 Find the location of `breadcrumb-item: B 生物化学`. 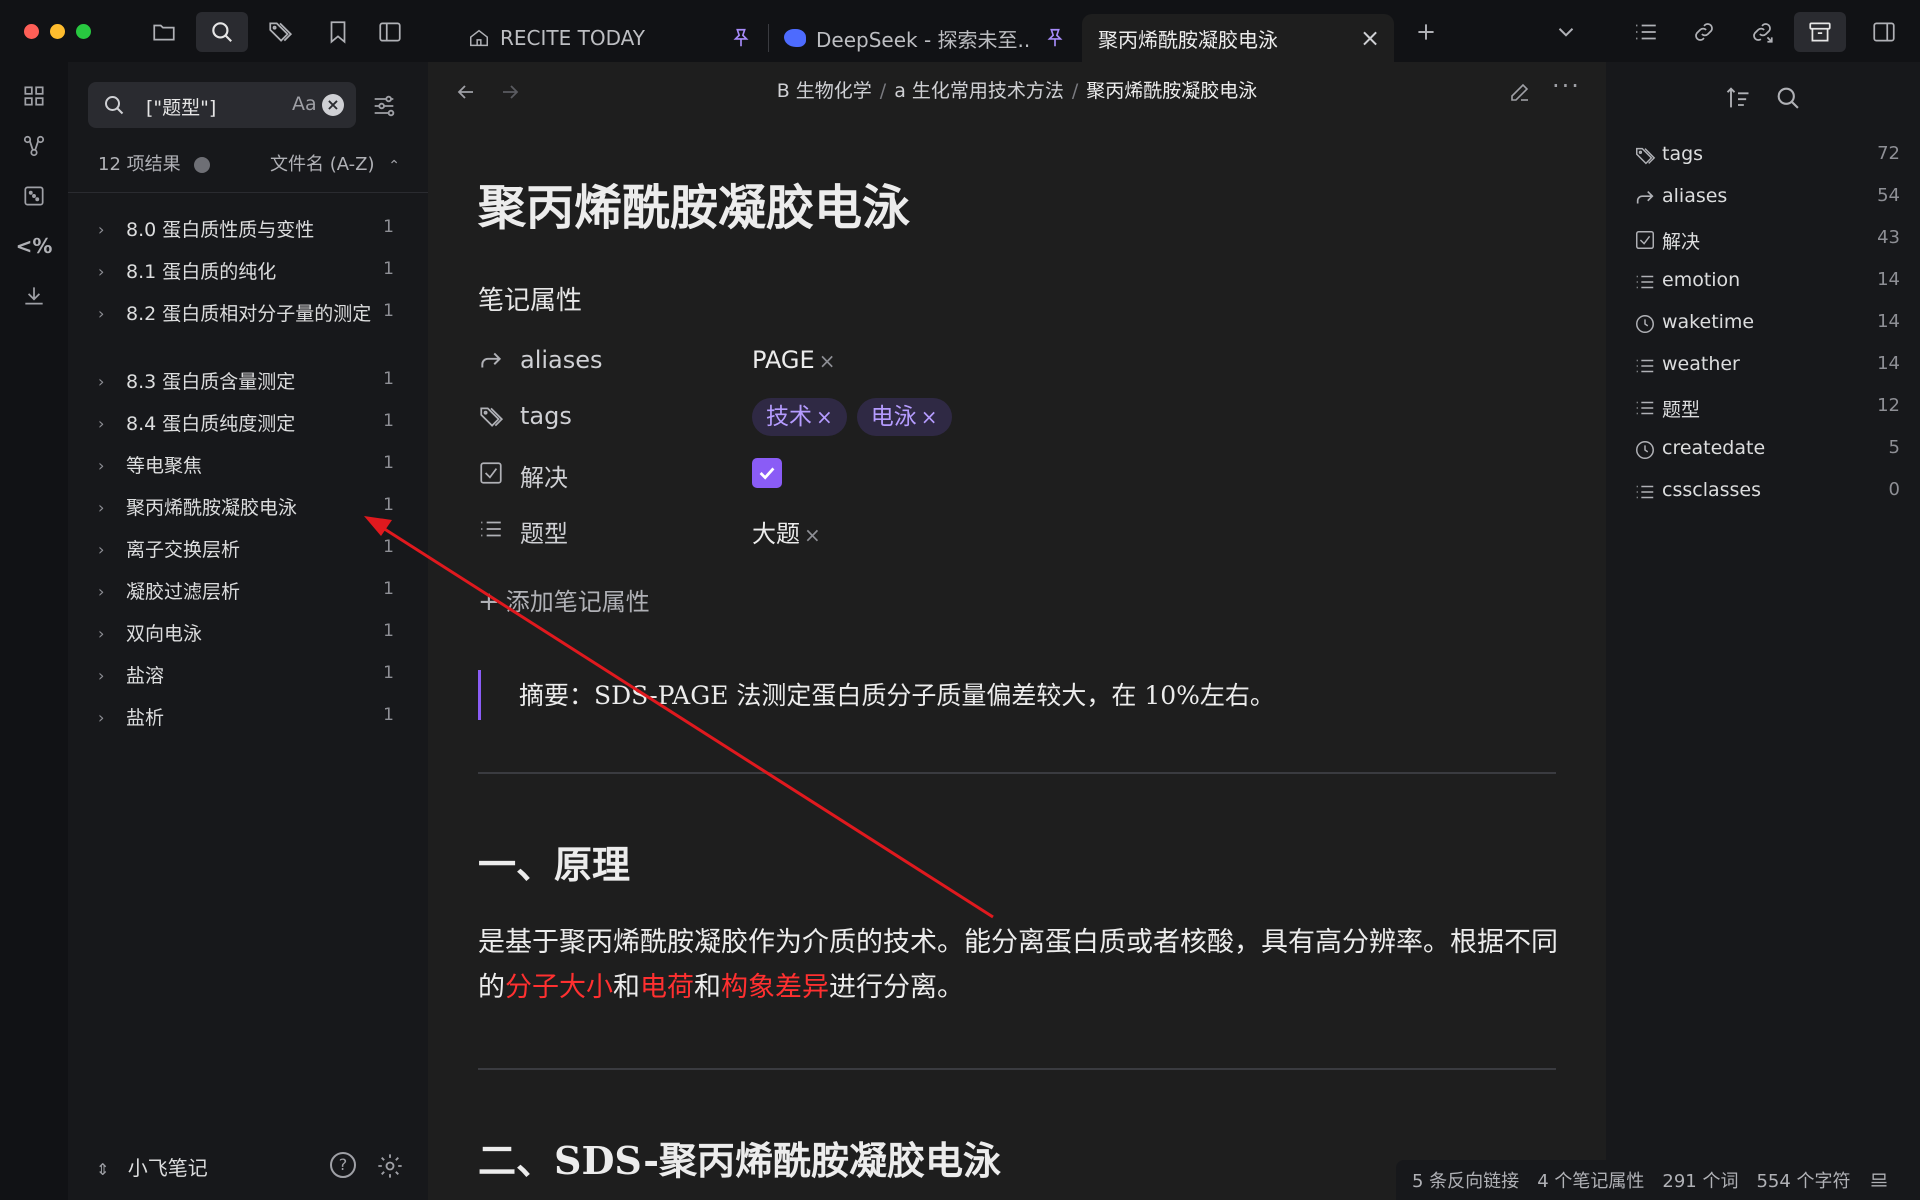

breadcrumb-item: B 生物化学 is located at coordinates (824, 91).